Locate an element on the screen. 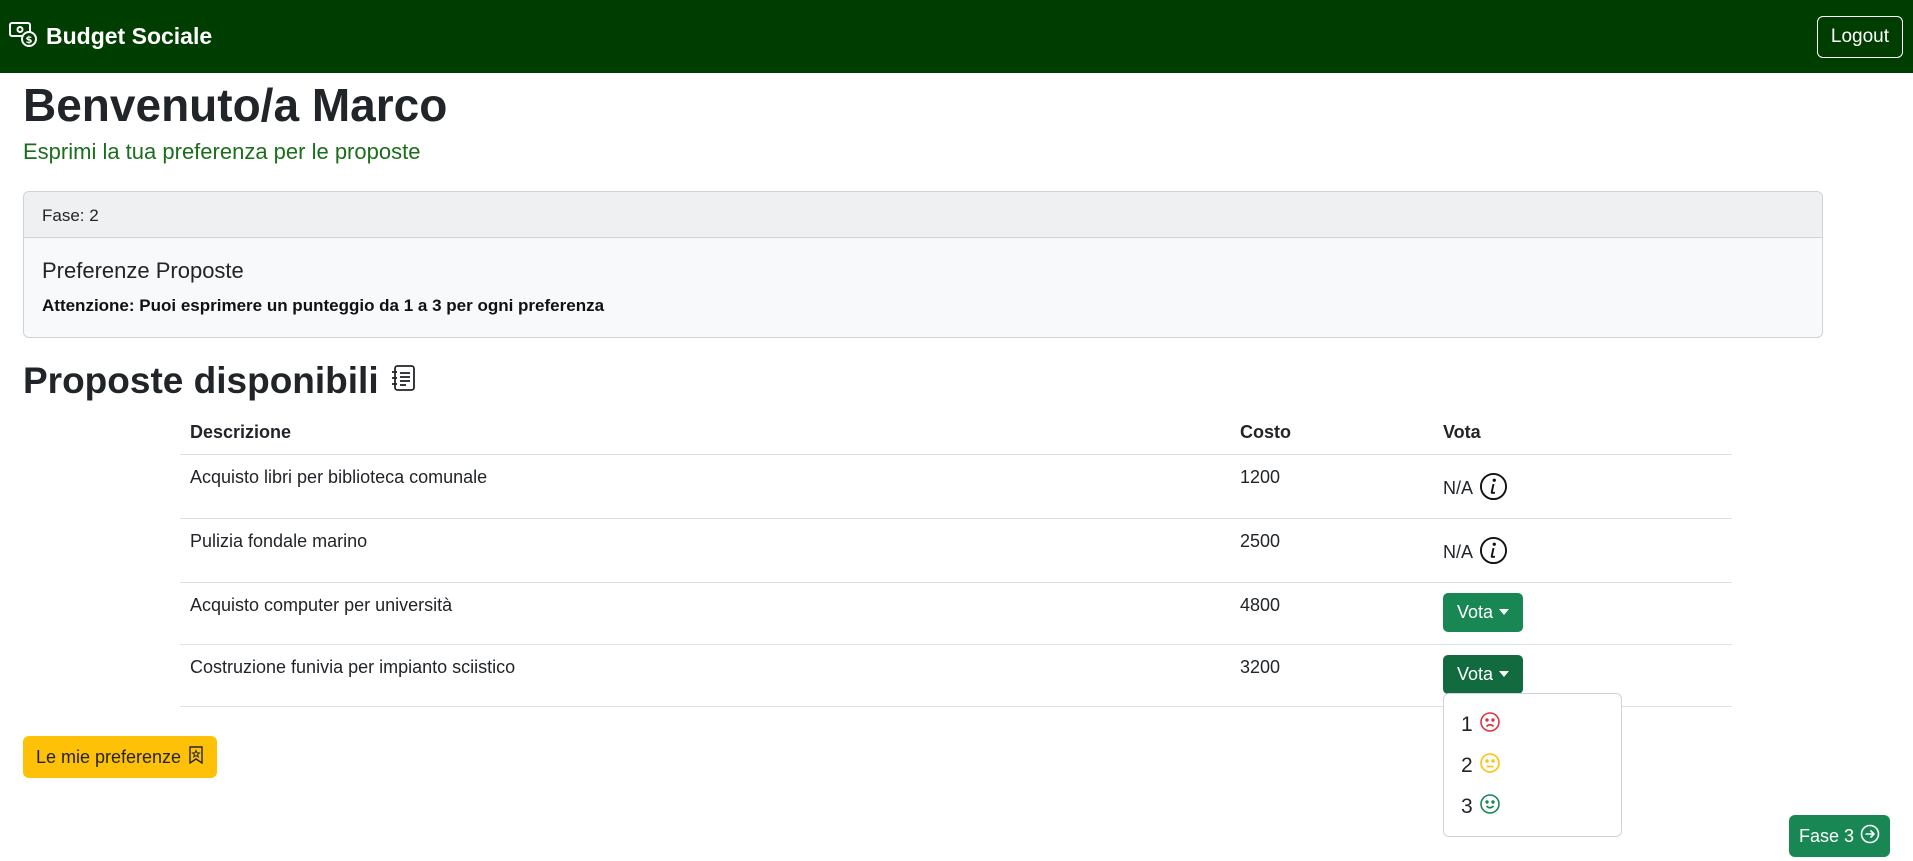  row-description: Acquisto libri per biblioteca comunale is located at coordinates (705, 486).